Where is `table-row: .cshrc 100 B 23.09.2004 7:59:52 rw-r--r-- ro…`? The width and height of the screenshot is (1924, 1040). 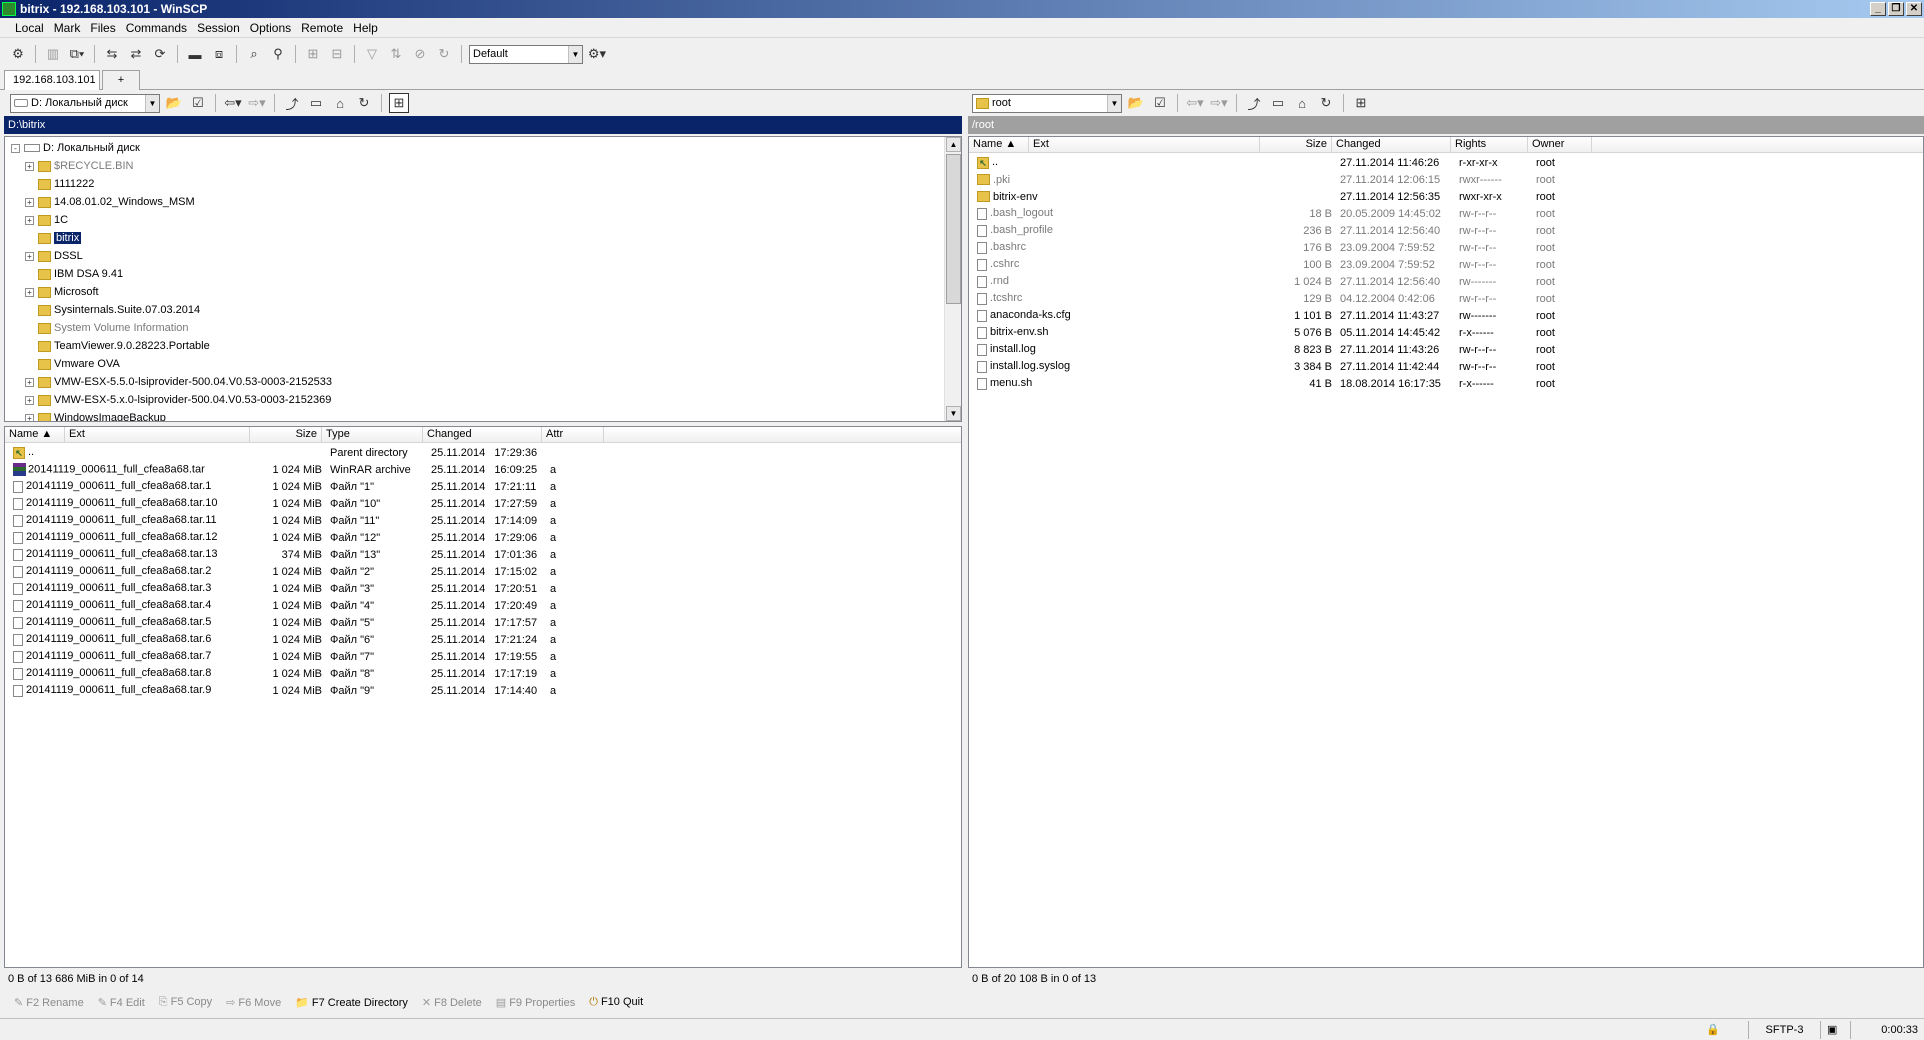
table-row: .cshrc 100 B 23.09.2004 7:59:52 rw-r--r-- ro… is located at coordinates (1284, 264).